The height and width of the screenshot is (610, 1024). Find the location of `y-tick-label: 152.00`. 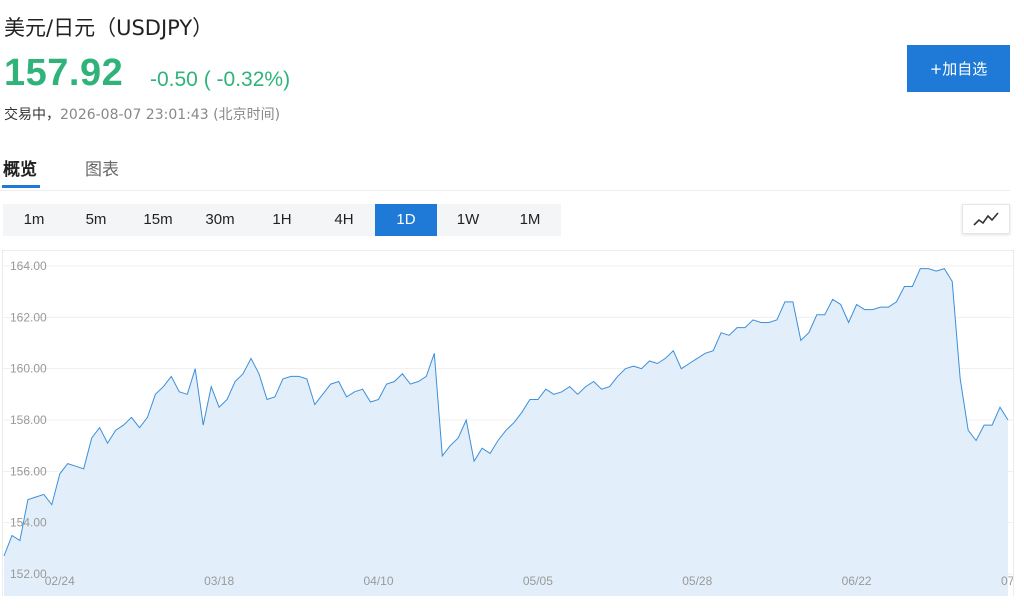

y-tick-label: 152.00 is located at coordinates (28, 574).